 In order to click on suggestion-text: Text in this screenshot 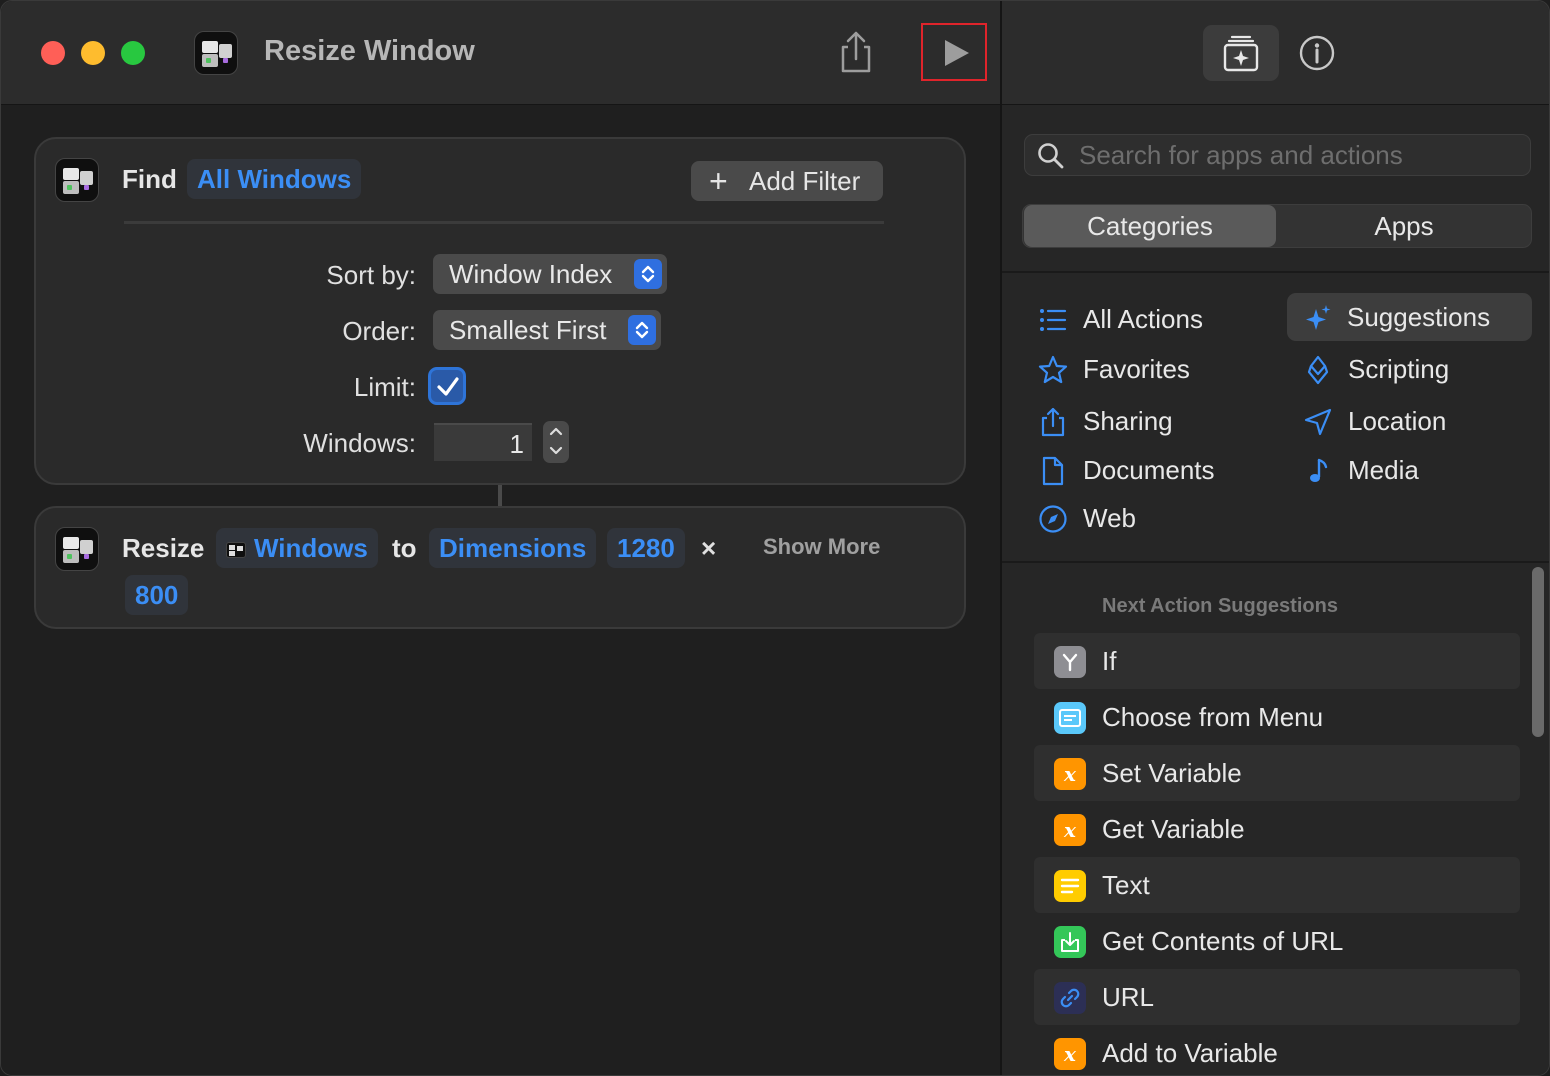, I will do `click(1277, 885)`.